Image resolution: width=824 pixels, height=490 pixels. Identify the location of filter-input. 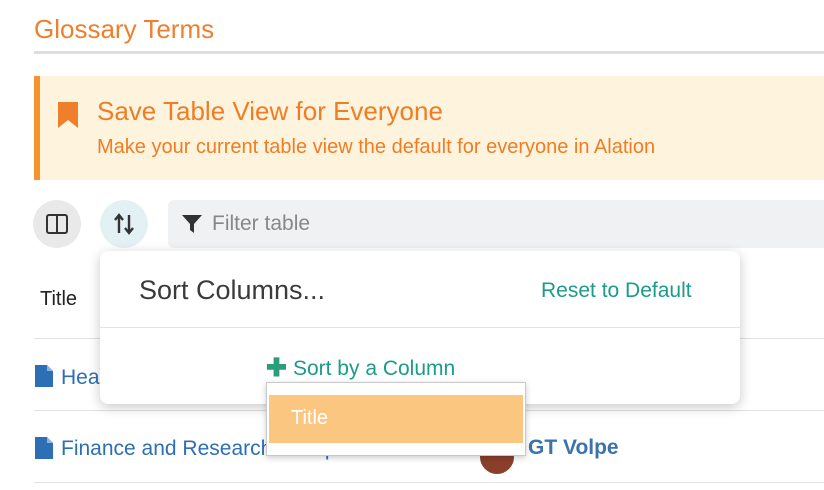
(492, 224).